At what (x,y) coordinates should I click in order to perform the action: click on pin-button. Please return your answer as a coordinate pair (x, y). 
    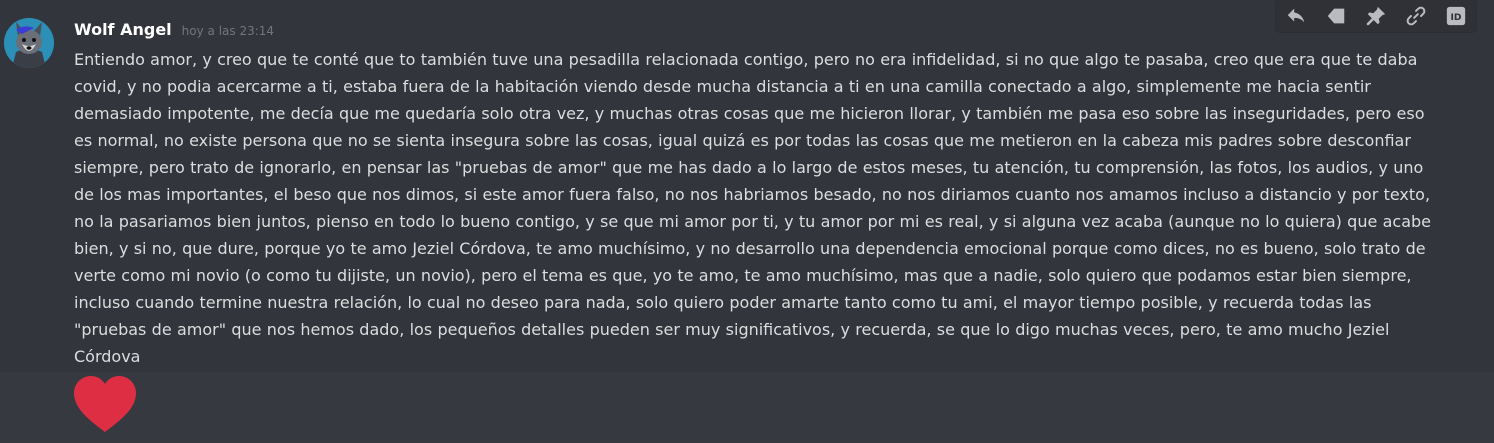
    Looking at the image, I should click on (1376, 16).